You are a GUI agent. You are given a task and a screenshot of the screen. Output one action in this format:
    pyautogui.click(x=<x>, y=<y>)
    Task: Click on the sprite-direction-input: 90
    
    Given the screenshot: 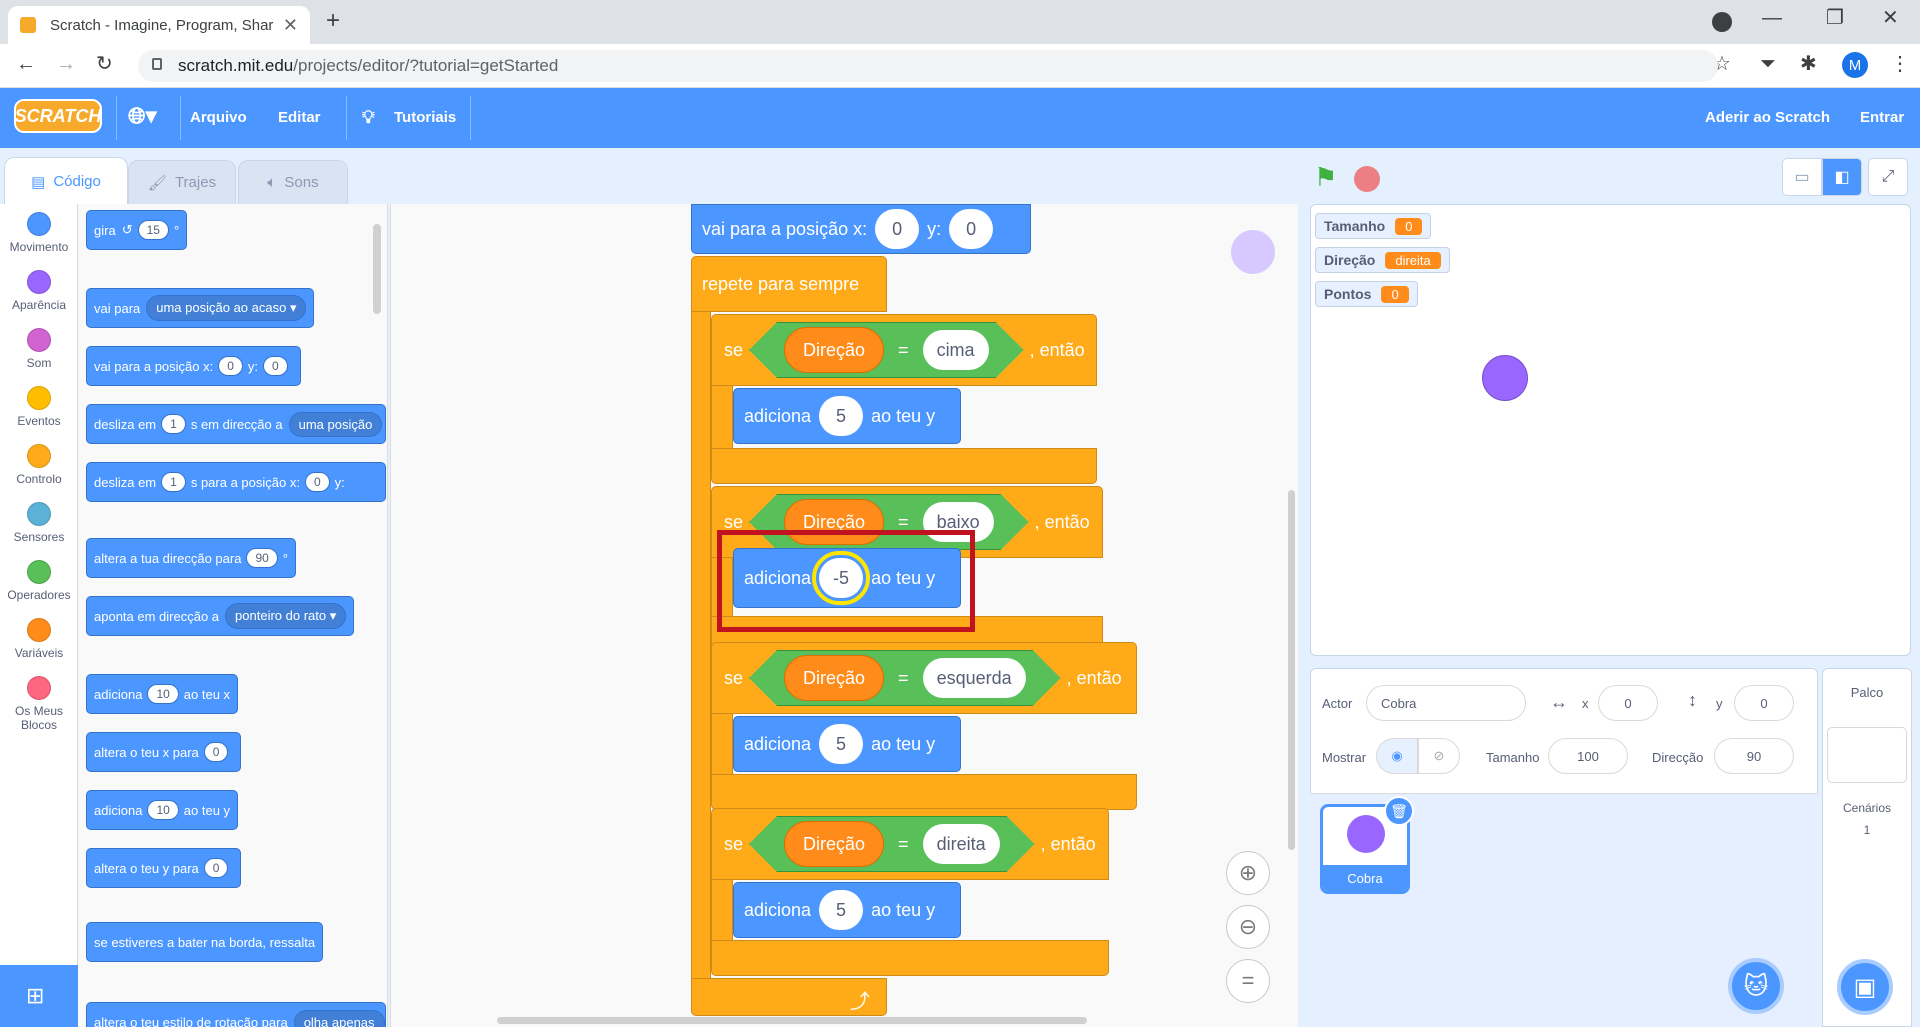 What is the action you would take?
    pyautogui.click(x=1754, y=756)
    